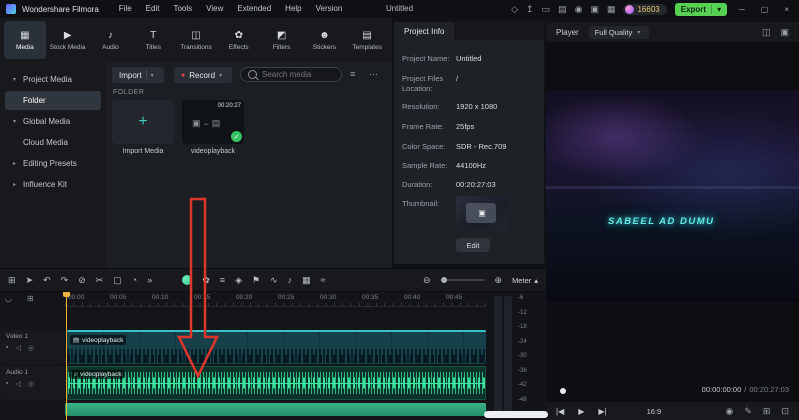 The image size is (799, 420). What do you see at coordinates (134, 280) in the screenshot?
I see `speed-icon: ◔` at bounding box center [134, 280].